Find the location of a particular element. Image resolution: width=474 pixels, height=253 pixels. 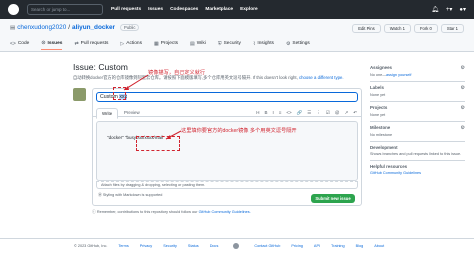

avatar is located at coordinates (79, 94).